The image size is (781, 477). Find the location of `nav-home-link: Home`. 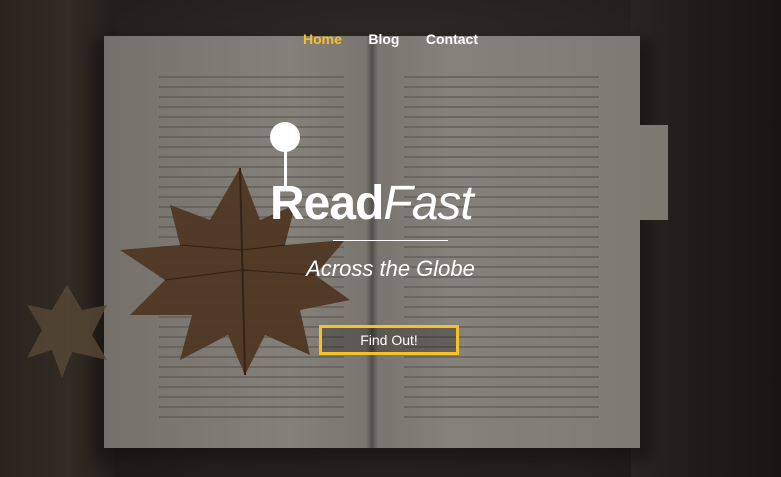

nav-home-link: Home is located at coordinates (322, 39).